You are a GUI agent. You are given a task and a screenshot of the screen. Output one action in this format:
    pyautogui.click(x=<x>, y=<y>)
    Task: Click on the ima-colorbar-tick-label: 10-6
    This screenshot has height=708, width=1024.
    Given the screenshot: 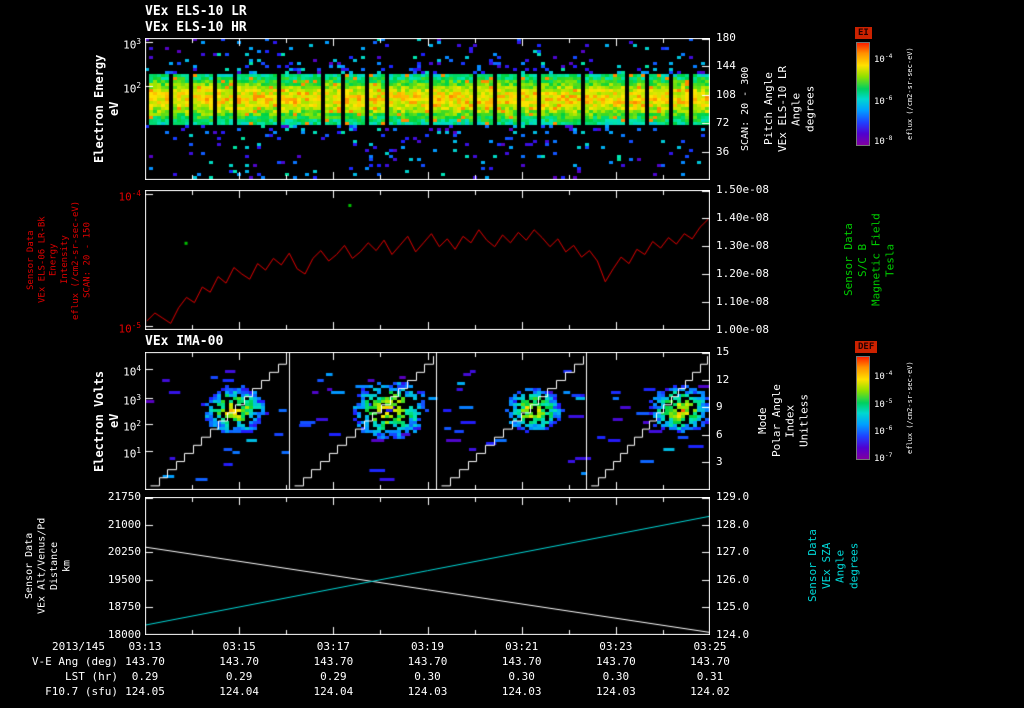 What is the action you would take?
    pyautogui.click(x=883, y=430)
    